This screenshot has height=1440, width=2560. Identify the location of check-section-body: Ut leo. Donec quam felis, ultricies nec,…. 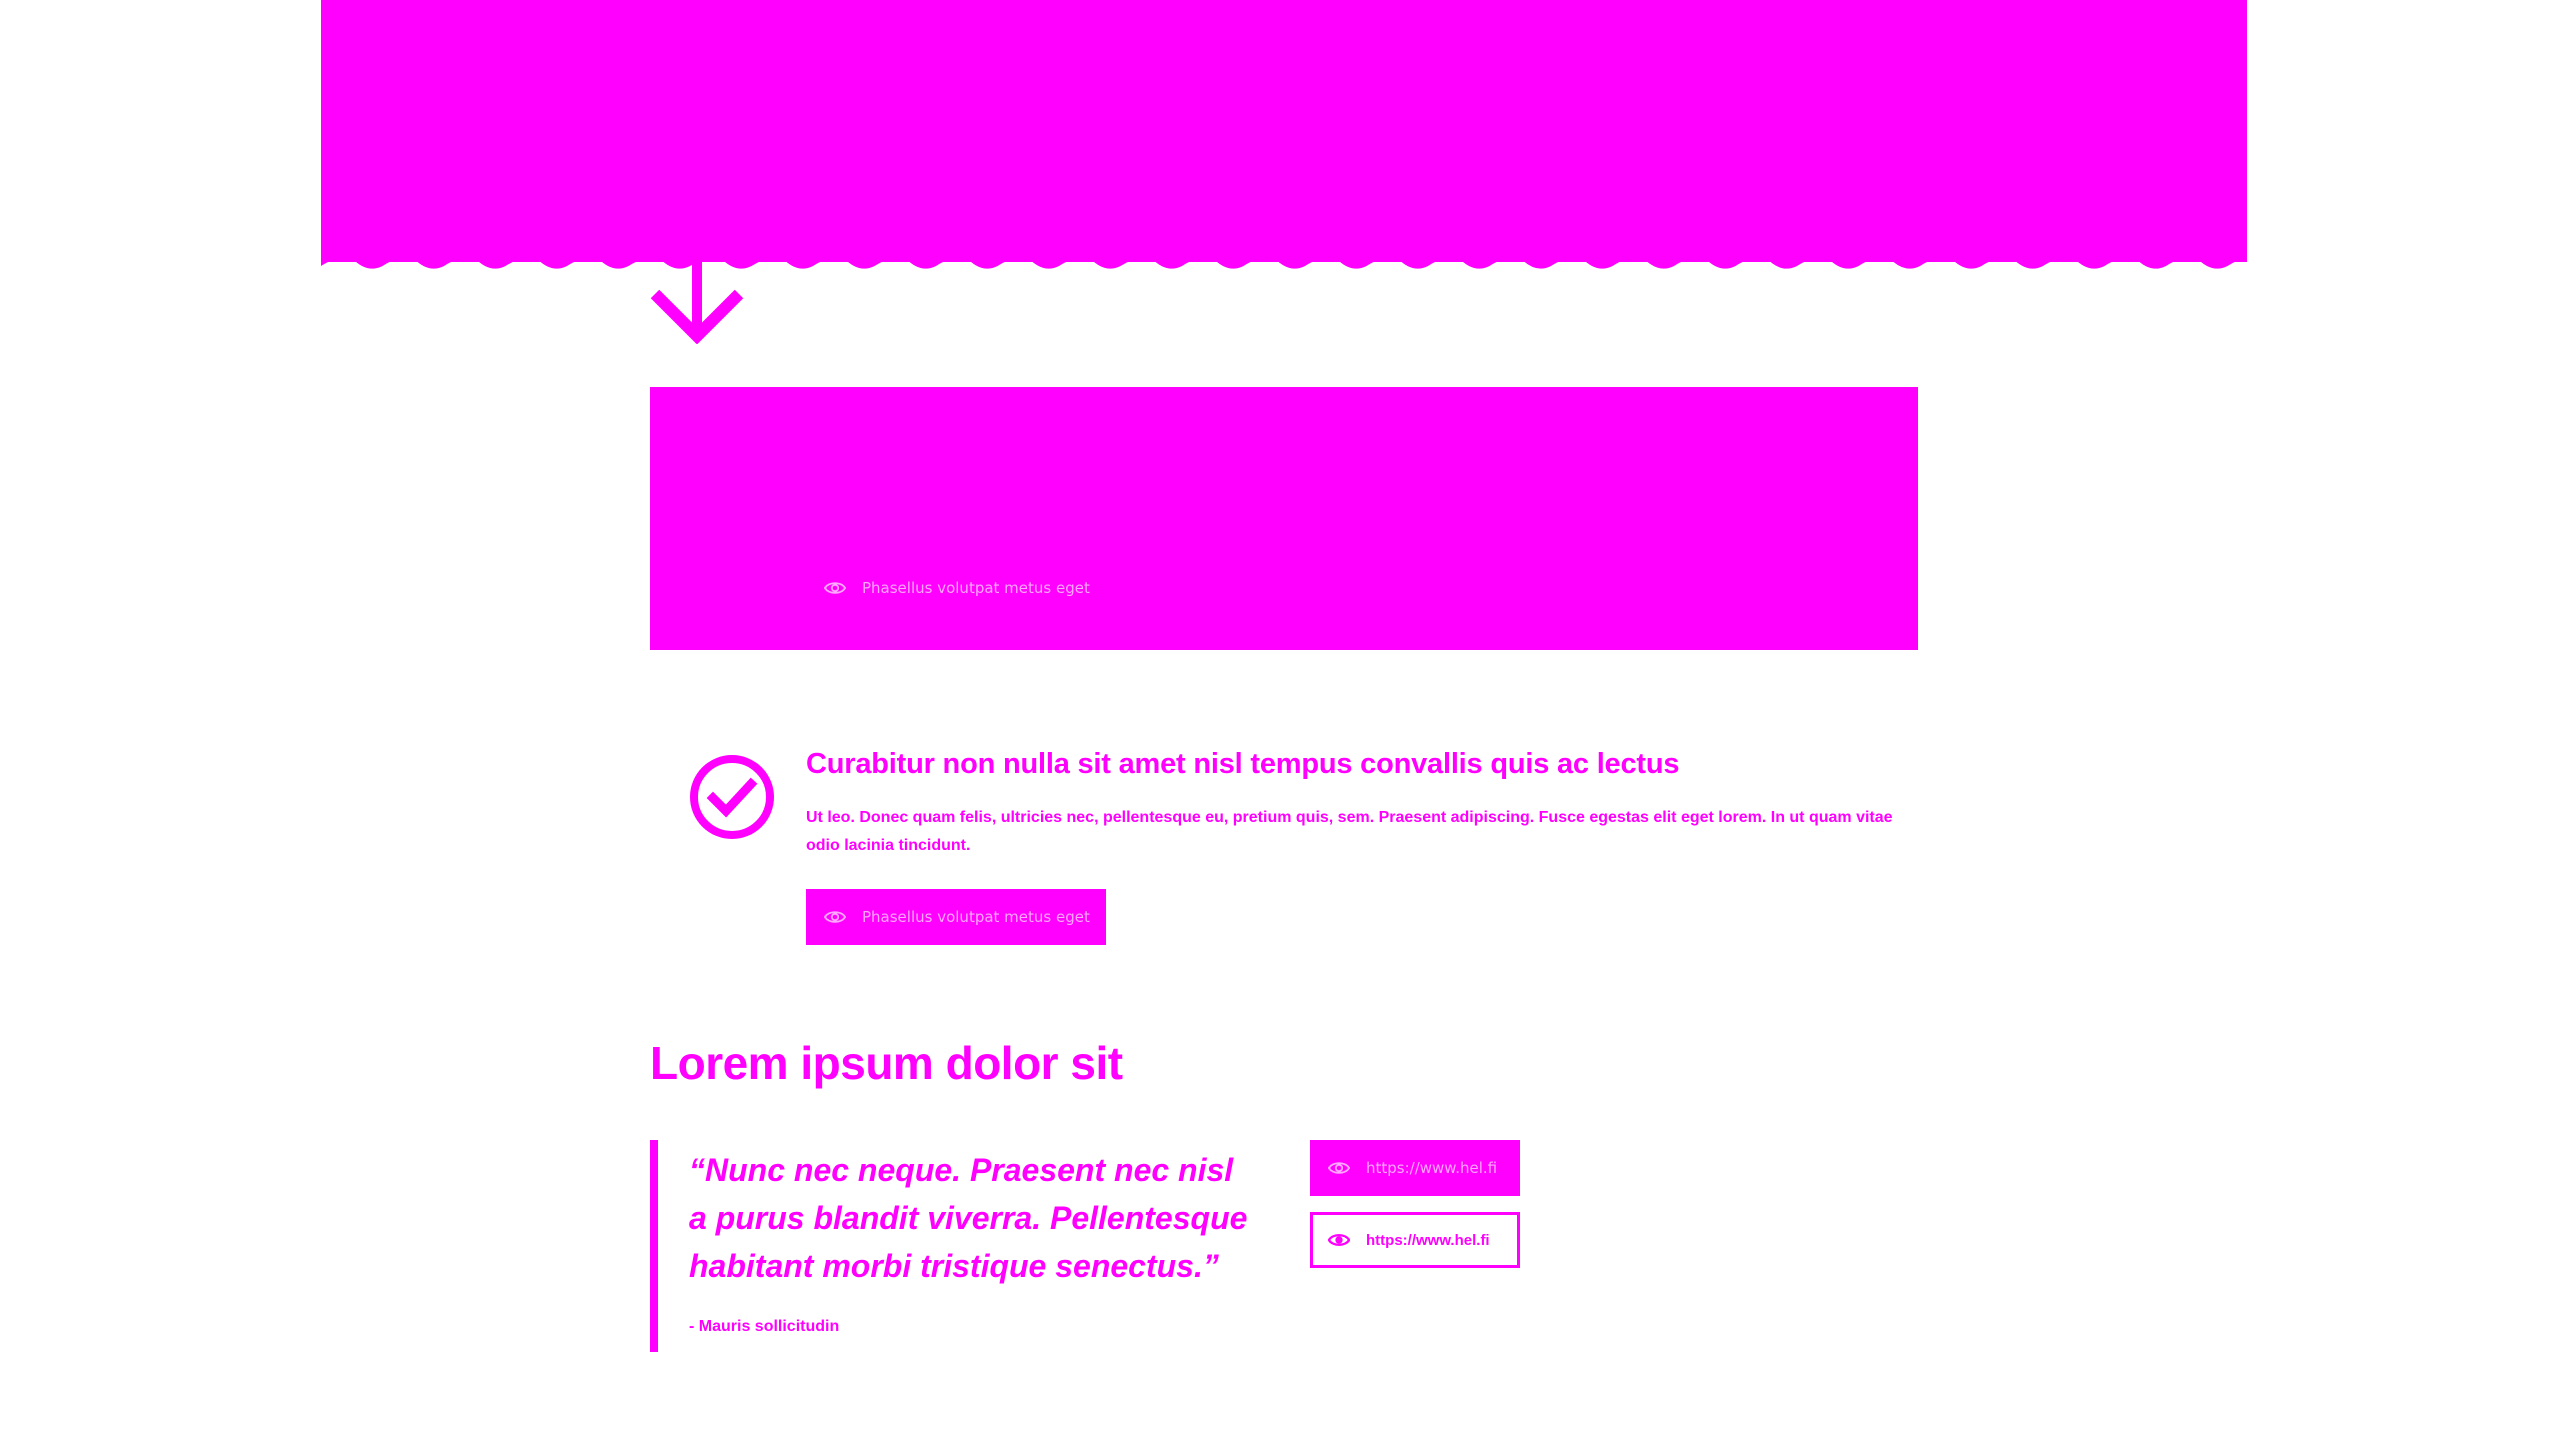
(1349, 831).